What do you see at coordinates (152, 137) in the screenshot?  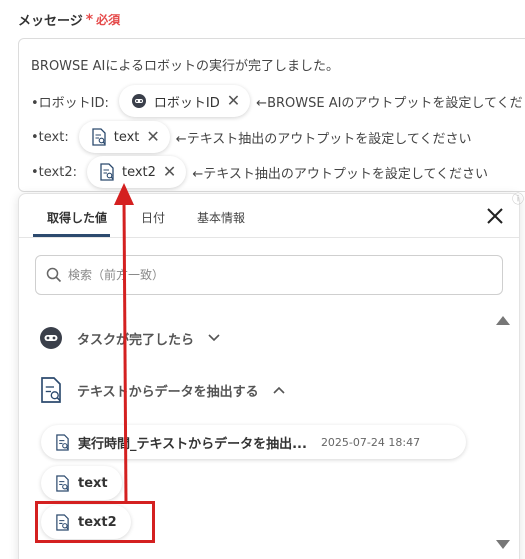 I see `remove-text-chip-icon: ✕` at bounding box center [152, 137].